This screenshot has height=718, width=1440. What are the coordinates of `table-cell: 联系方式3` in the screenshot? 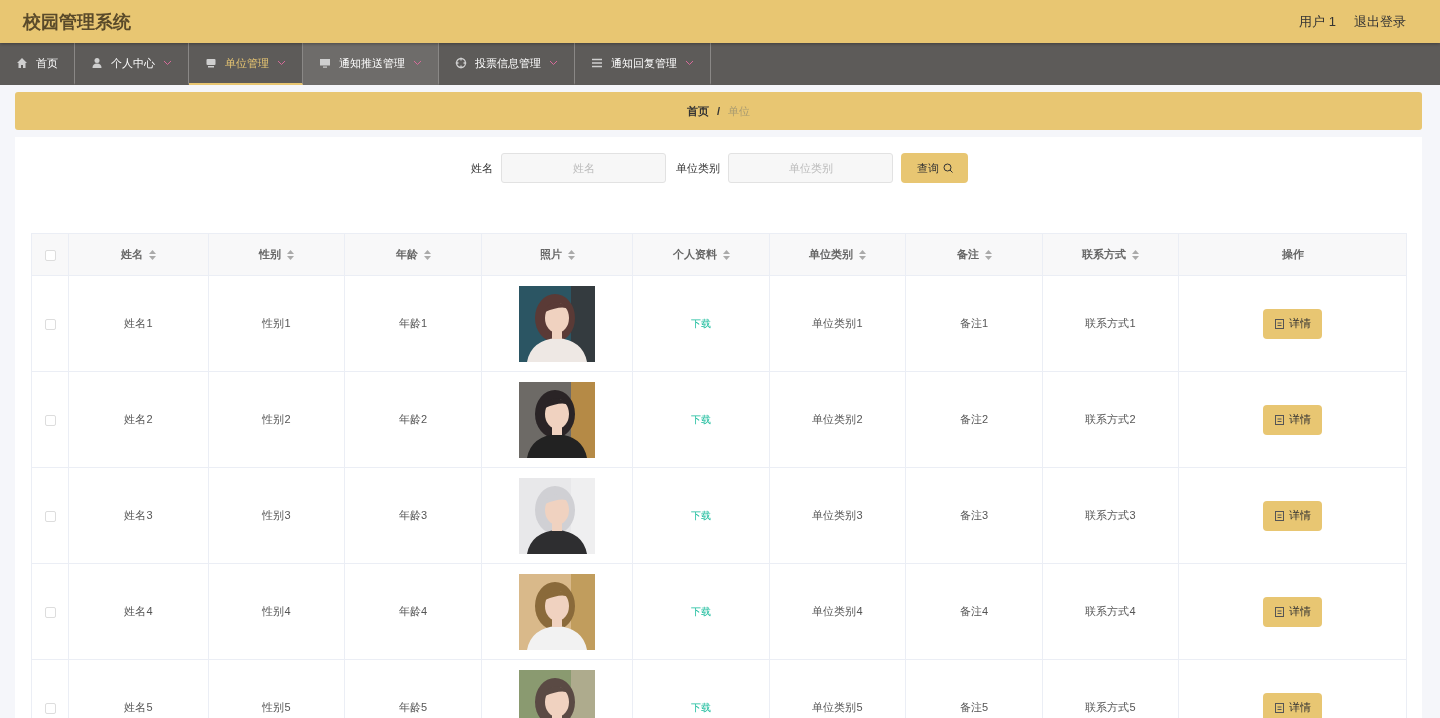 It's located at (1110, 515).